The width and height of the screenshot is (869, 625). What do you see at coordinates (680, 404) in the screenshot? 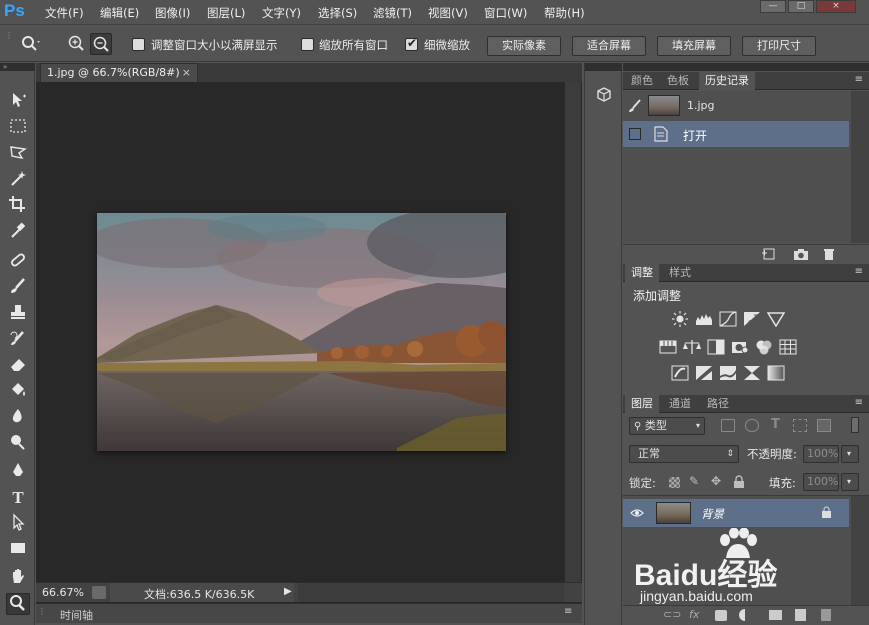
I see `tab-channels: 通道` at bounding box center [680, 404].